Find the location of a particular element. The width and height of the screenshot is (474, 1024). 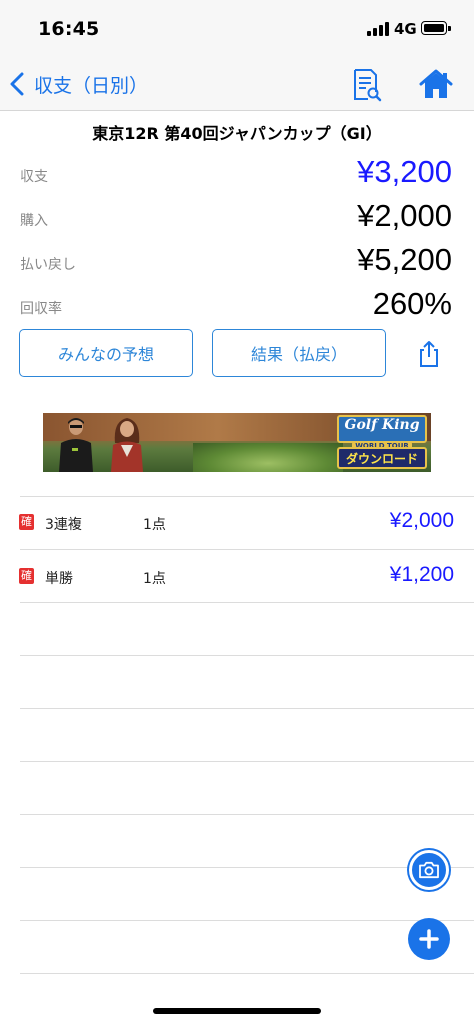

summary-value: ¥2,000 is located at coordinates (404, 215).